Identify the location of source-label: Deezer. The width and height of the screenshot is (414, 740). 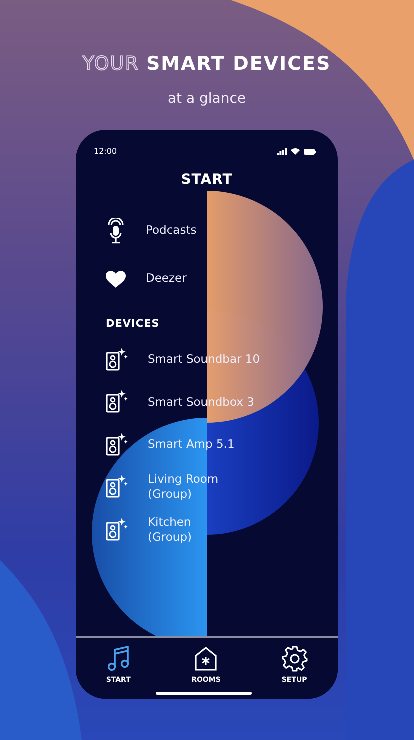
(166, 278).